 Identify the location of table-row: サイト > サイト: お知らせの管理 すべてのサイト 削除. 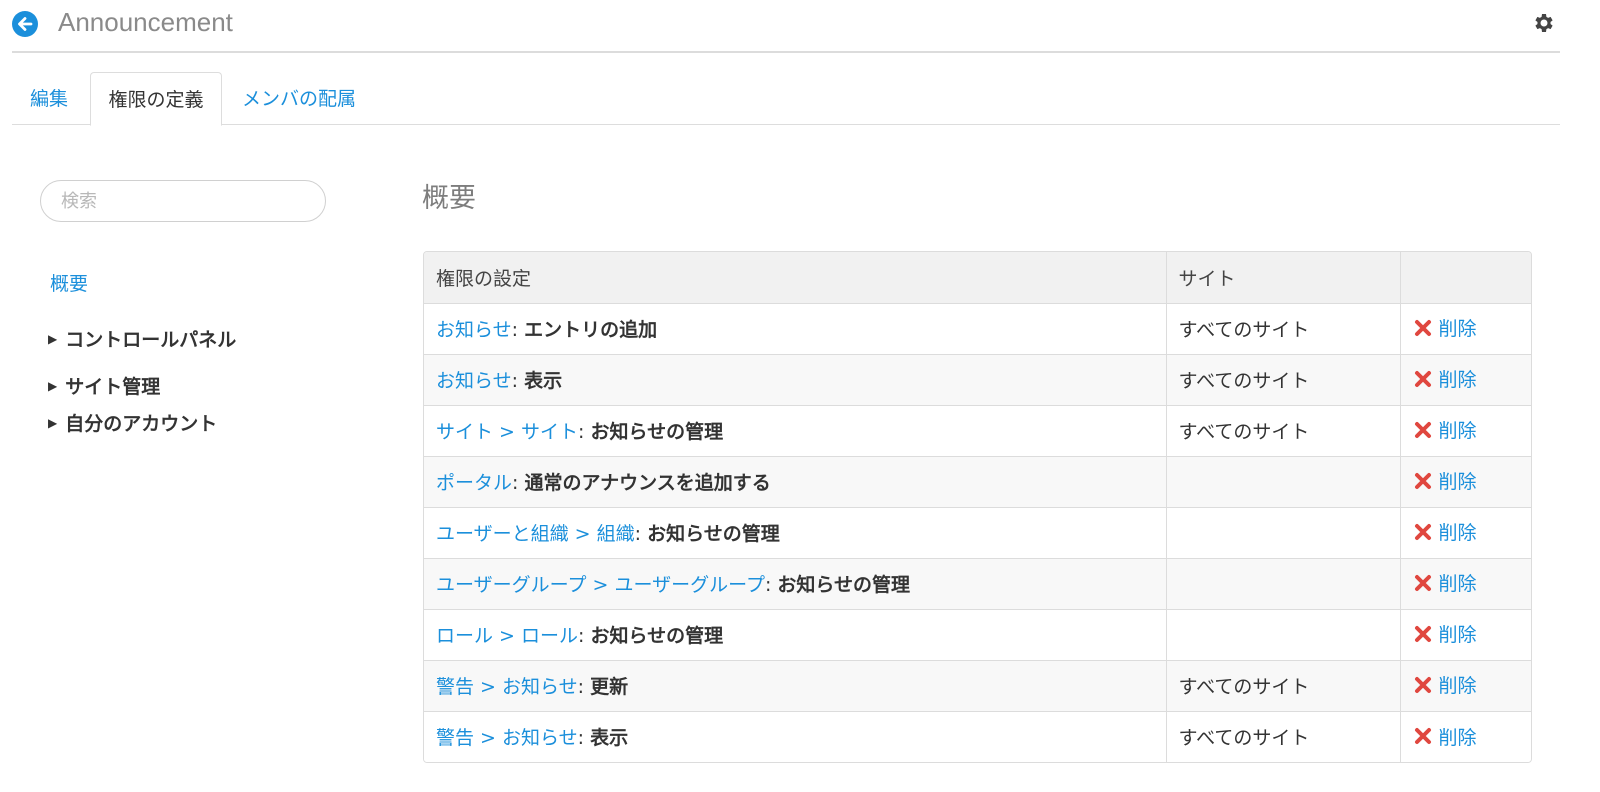
(977, 431).